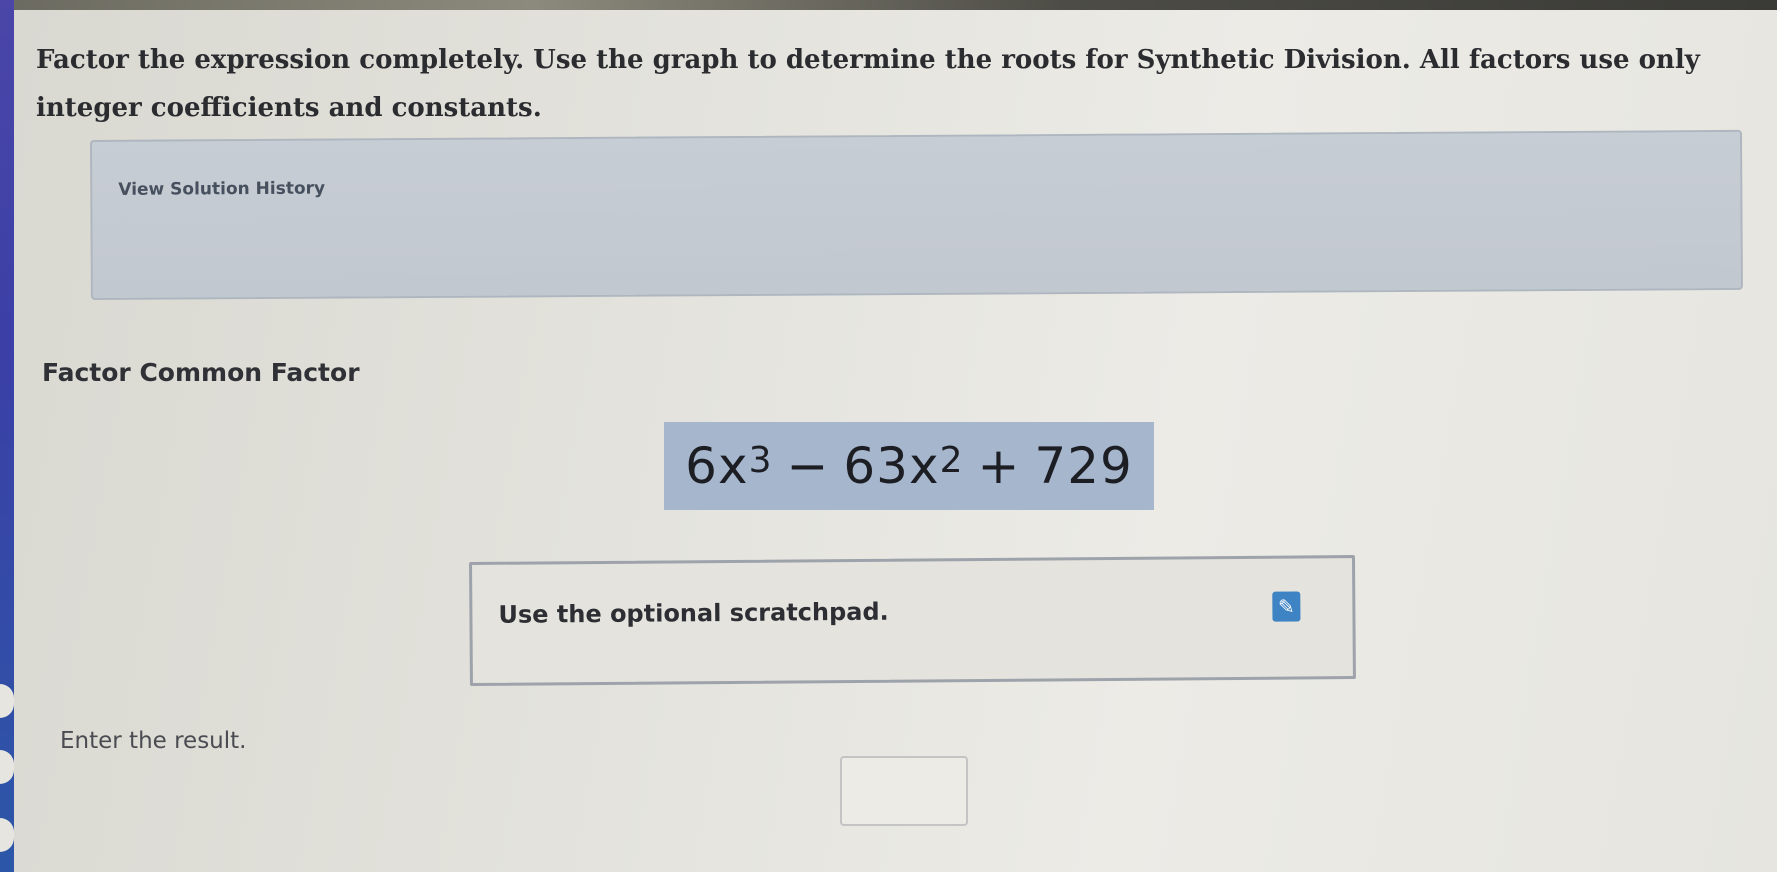 This screenshot has width=1777, height=872. What do you see at coordinates (951, 460) in the screenshot?
I see `term2-exponent: 2` at bounding box center [951, 460].